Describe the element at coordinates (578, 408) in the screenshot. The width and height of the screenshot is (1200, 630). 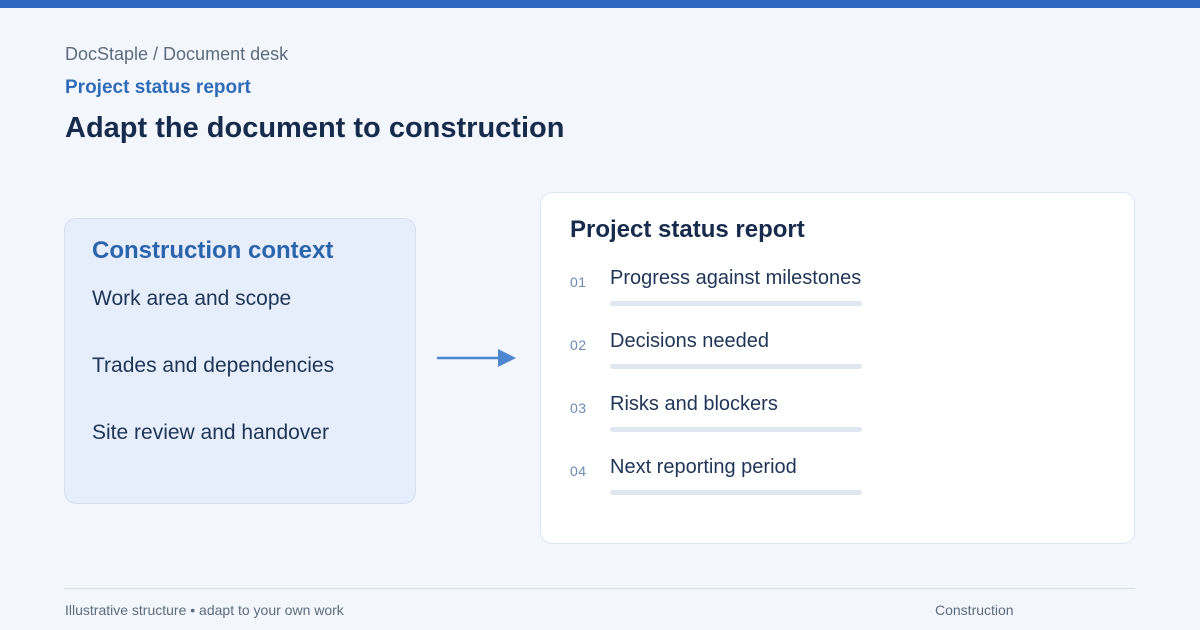
I see `section-number: 03` at that location.